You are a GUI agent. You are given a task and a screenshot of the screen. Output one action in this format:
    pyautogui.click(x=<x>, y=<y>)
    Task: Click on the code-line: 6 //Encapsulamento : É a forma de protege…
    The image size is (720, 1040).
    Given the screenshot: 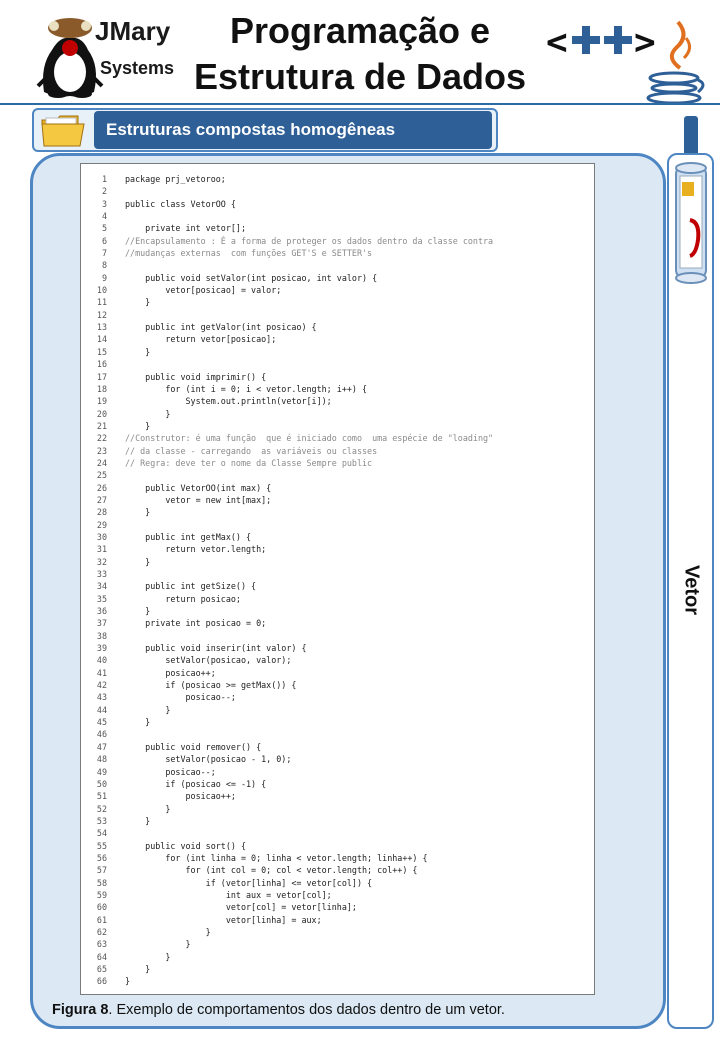 What is the action you would take?
    pyautogui.click(x=338, y=241)
    